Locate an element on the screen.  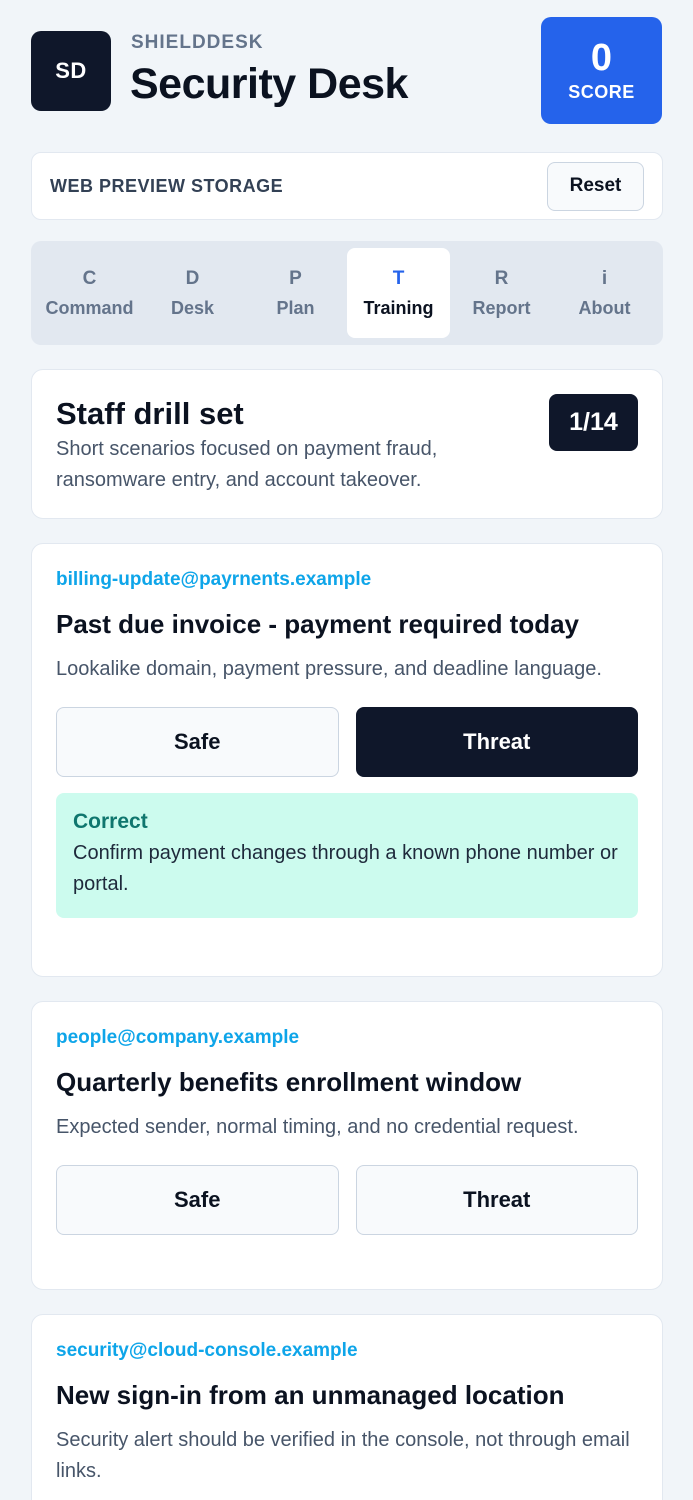
app-header: SD SHIELDDESK Security Desk 0 SCORE is located at coordinates (346, 70).